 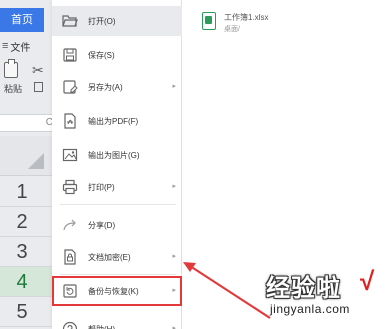 What do you see at coordinates (367, 281) in the screenshot?
I see `watermark-check: √` at bounding box center [367, 281].